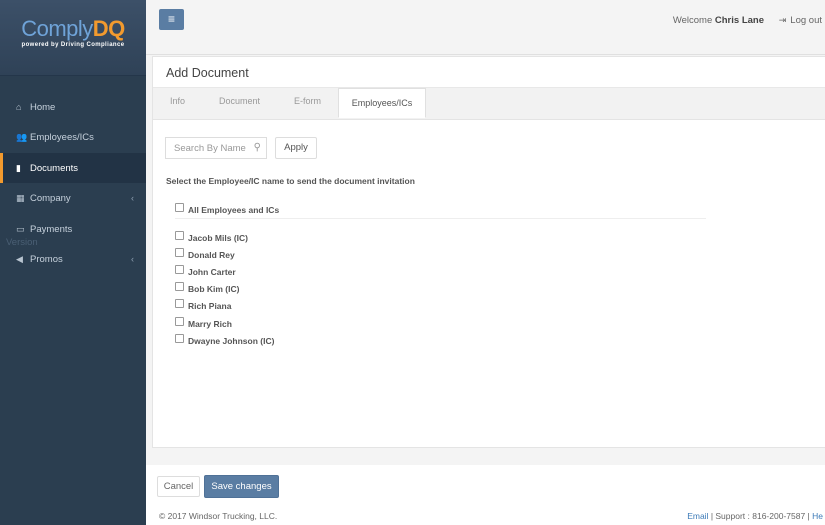 The height and width of the screenshot is (525, 825). Describe the element at coordinates (739, 20) in the screenshot. I see `user-name: Chris Lane` at that location.